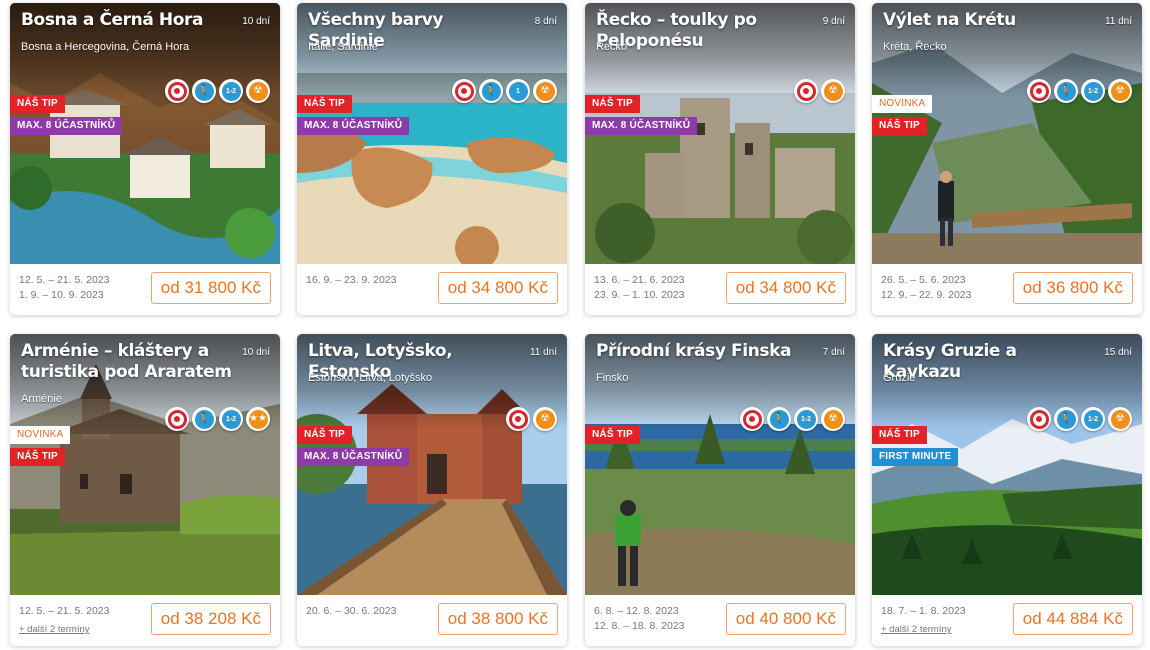 Image resolution: width=1150 pixels, height=650 pixels. I want to click on tour-date-range: 12. 8. – 18. 8. 2023, so click(639, 626).